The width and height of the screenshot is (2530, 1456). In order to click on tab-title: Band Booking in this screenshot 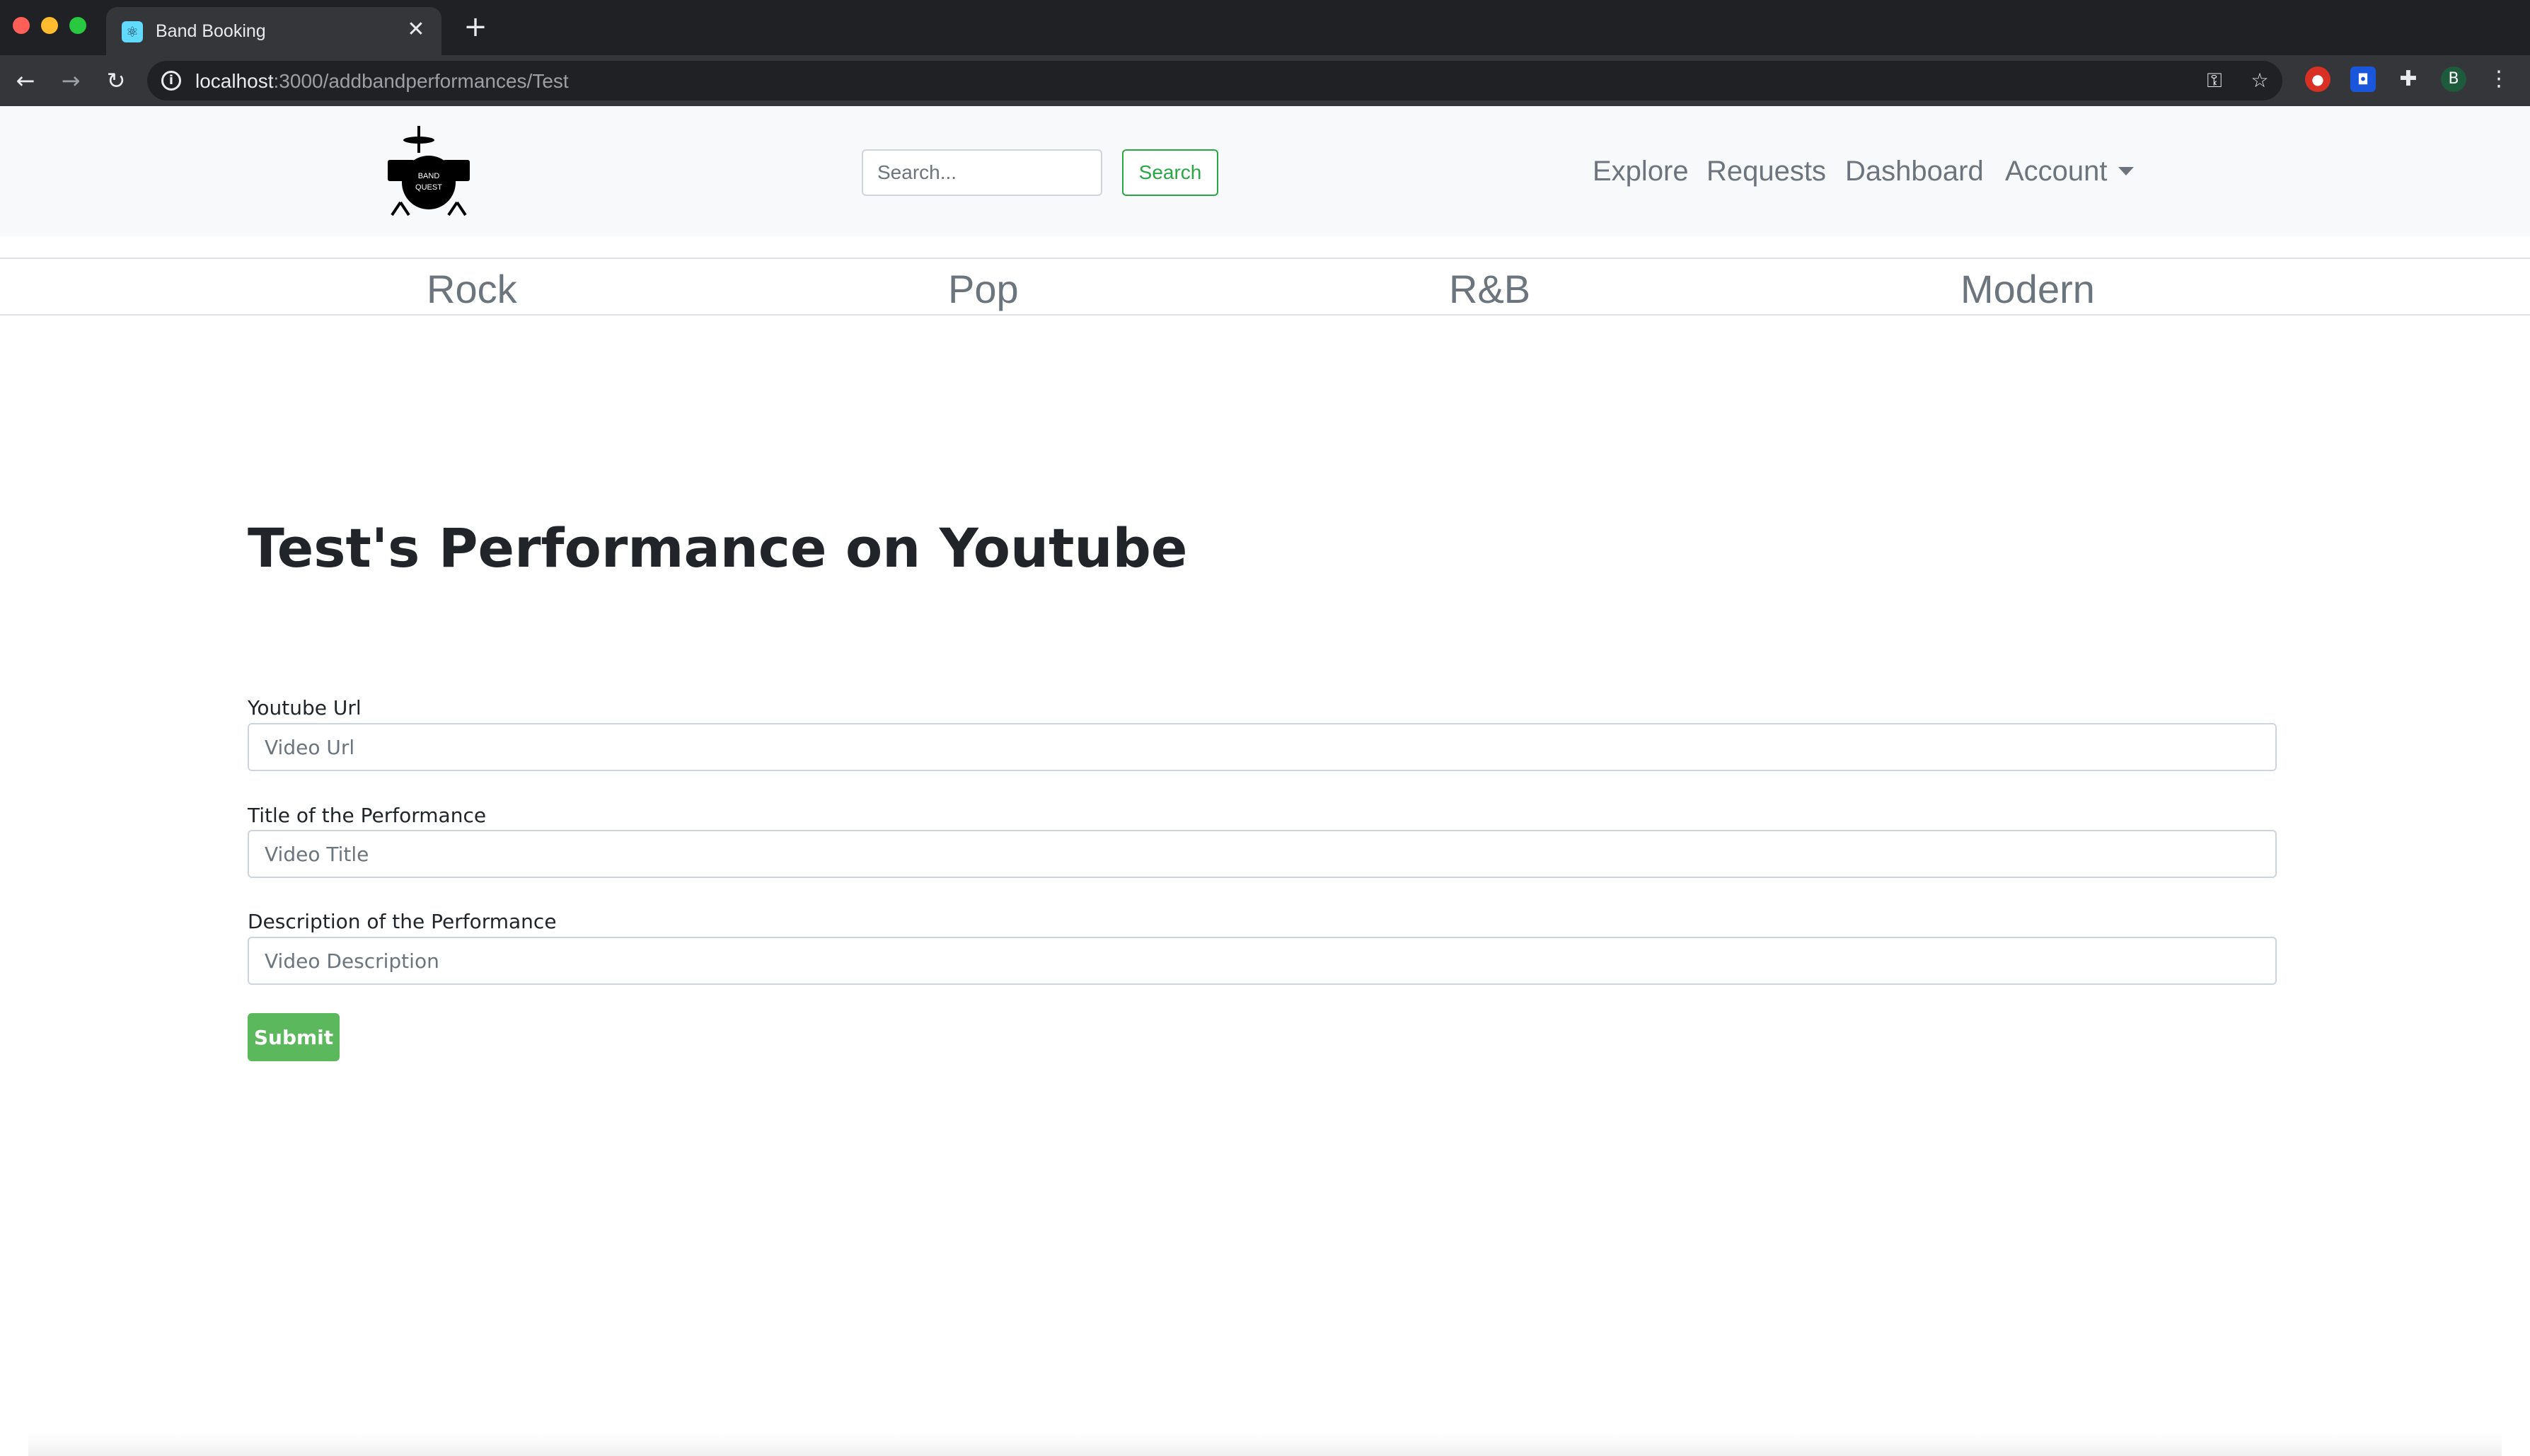, I will do `click(211, 31)`.